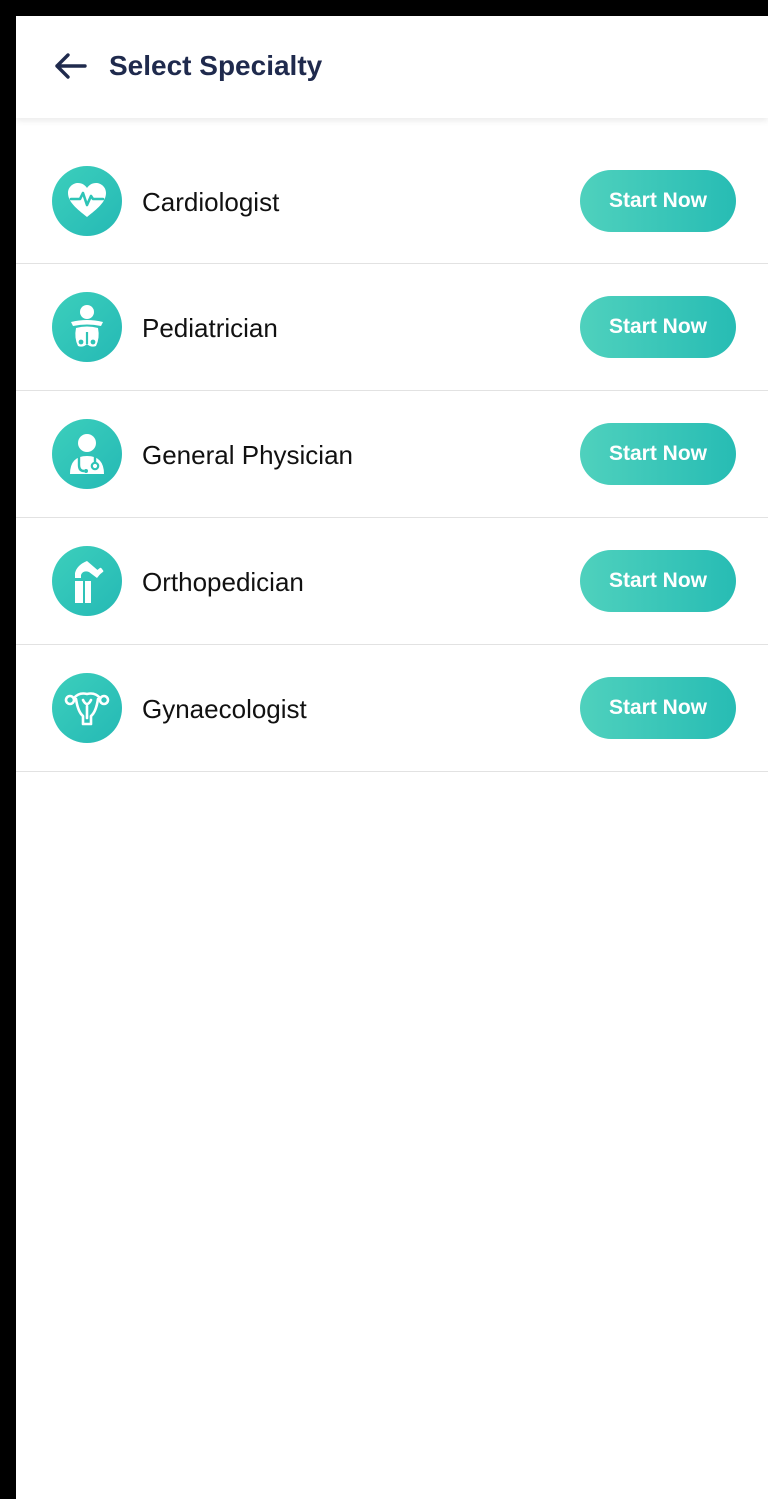 This screenshot has width=768, height=1499. What do you see at coordinates (392, 708) in the screenshot?
I see `specialty-row-gynaecologist: Gynaecologist Start Now` at bounding box center [392, 708].